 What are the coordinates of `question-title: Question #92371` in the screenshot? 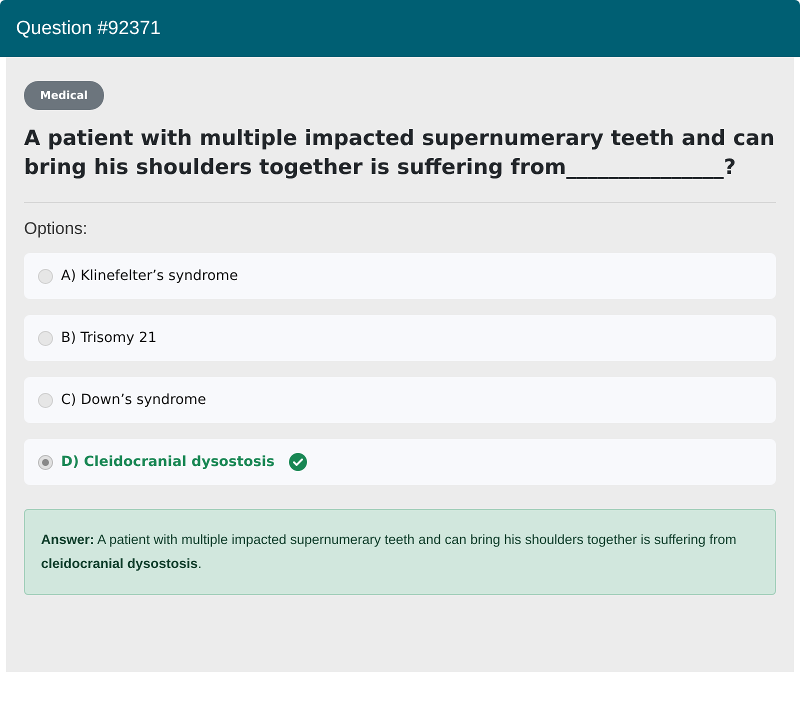 It's located at (88, 29).